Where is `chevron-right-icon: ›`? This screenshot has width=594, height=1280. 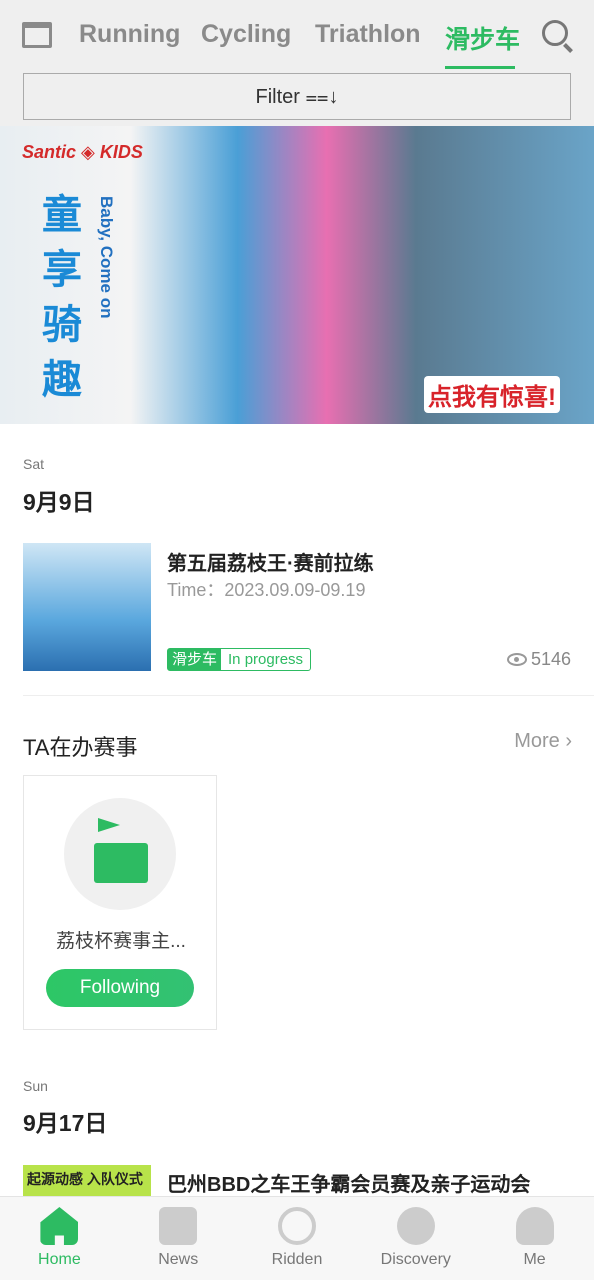 chevron-right-icon: › is located at coordinates (568, 741).